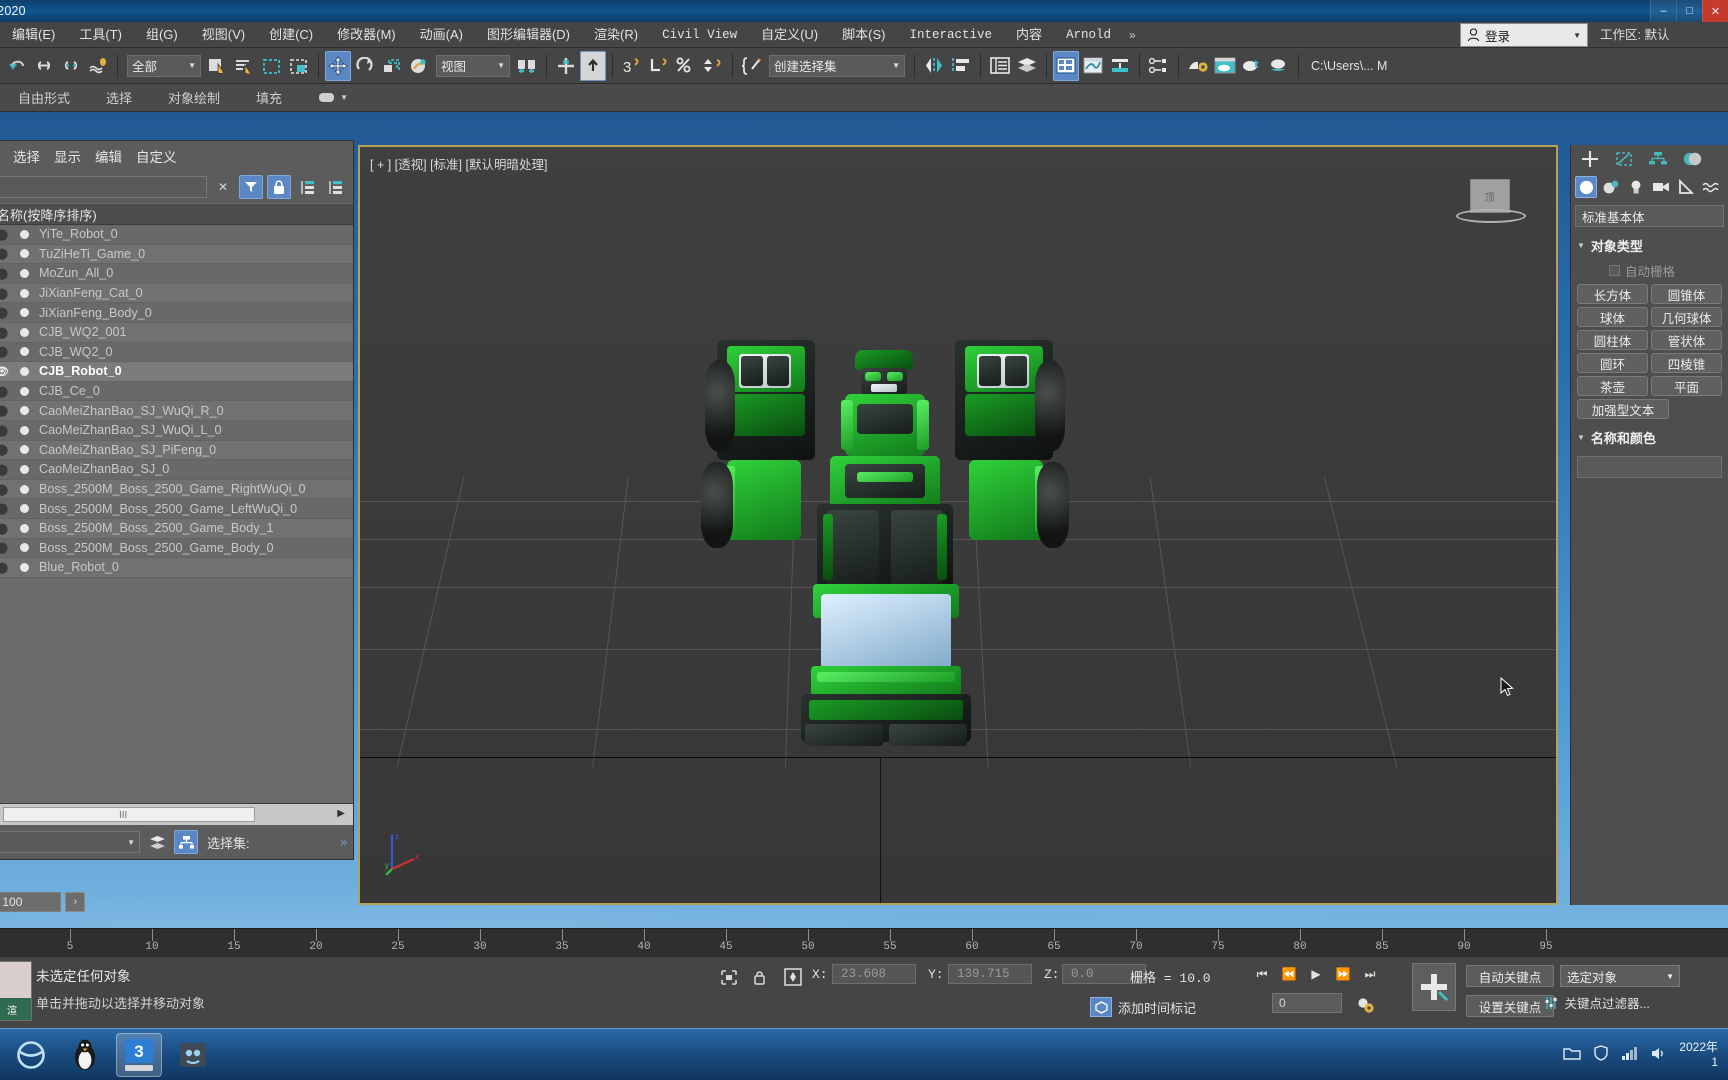 This screenshot has height=1080, width=1728. Describe the element at coordinates (156, 156) in the screenshot. I see `explorer-menu-customize: 自定义` at that location.